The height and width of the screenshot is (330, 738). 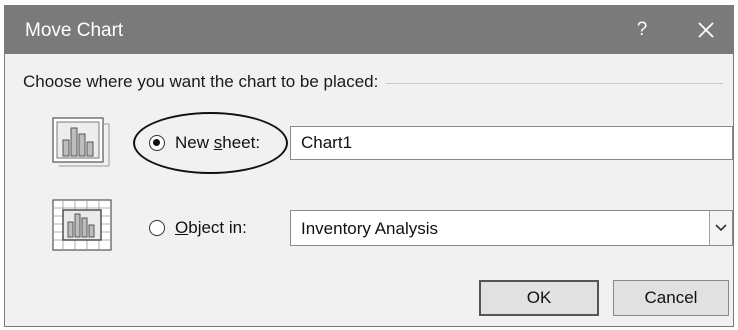 I want to click on close-icon, so click(x=706, y=30).